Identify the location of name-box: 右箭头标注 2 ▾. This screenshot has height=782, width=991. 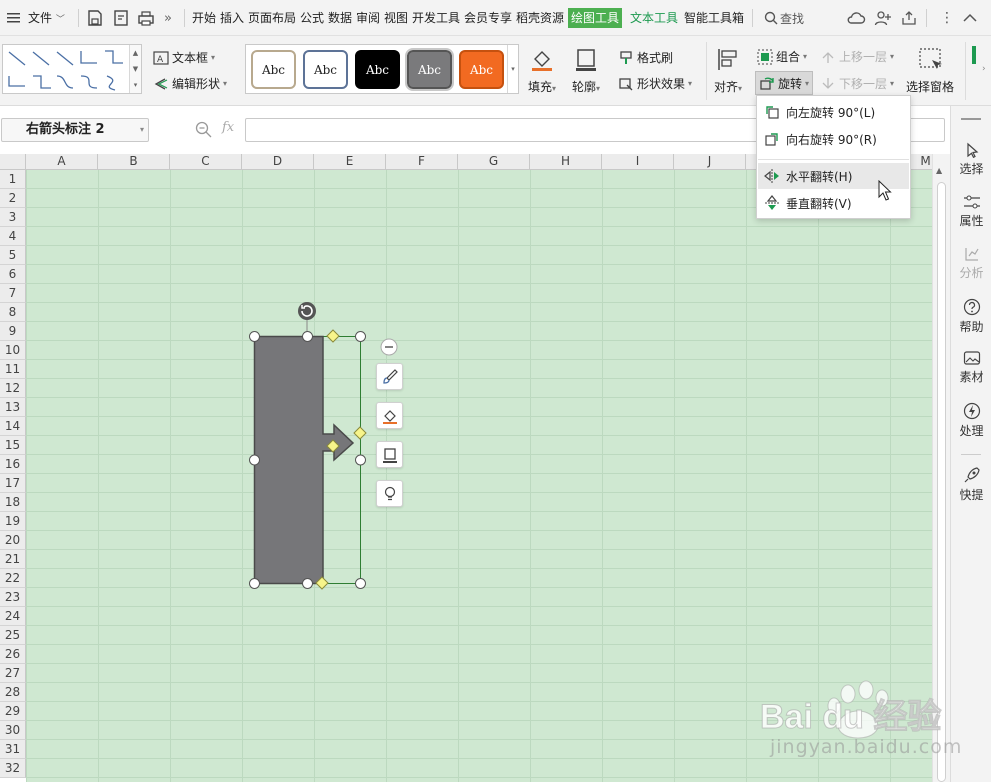
(75, 130).